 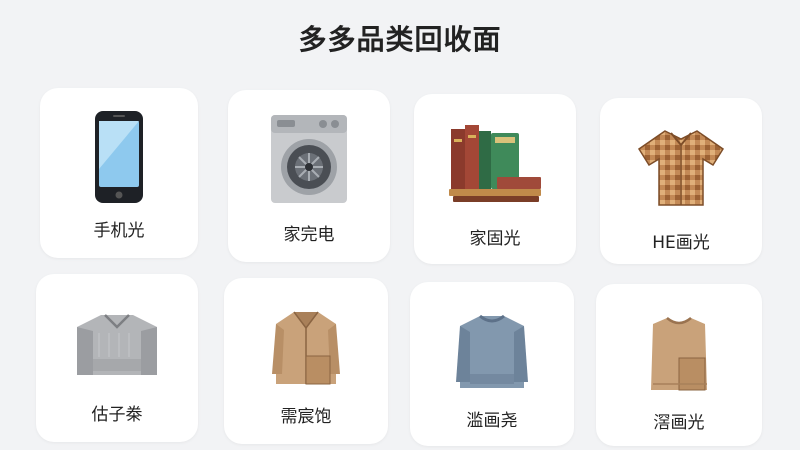 What do you see at coordinates (309, 235) in the screenshot?
I see `category-label: 家完电` at bounding box center [309, 235].